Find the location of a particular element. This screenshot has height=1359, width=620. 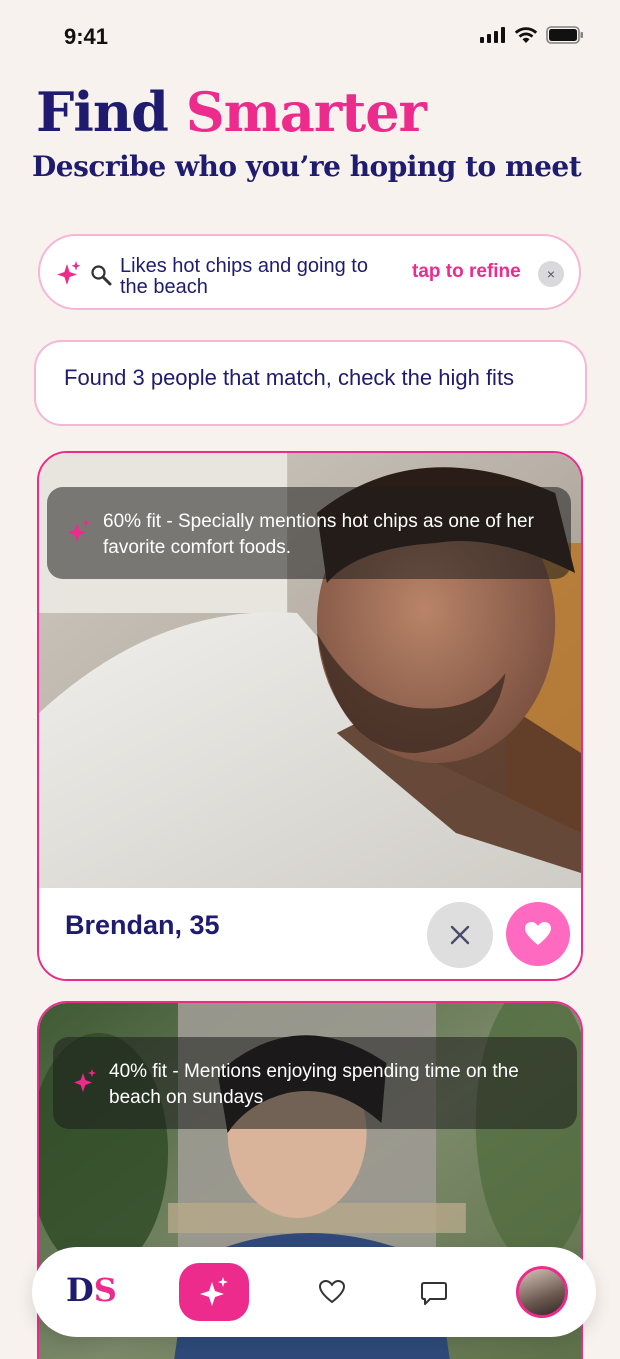

profile-name: Brendan, 35 is located at coordinates (142, 925).